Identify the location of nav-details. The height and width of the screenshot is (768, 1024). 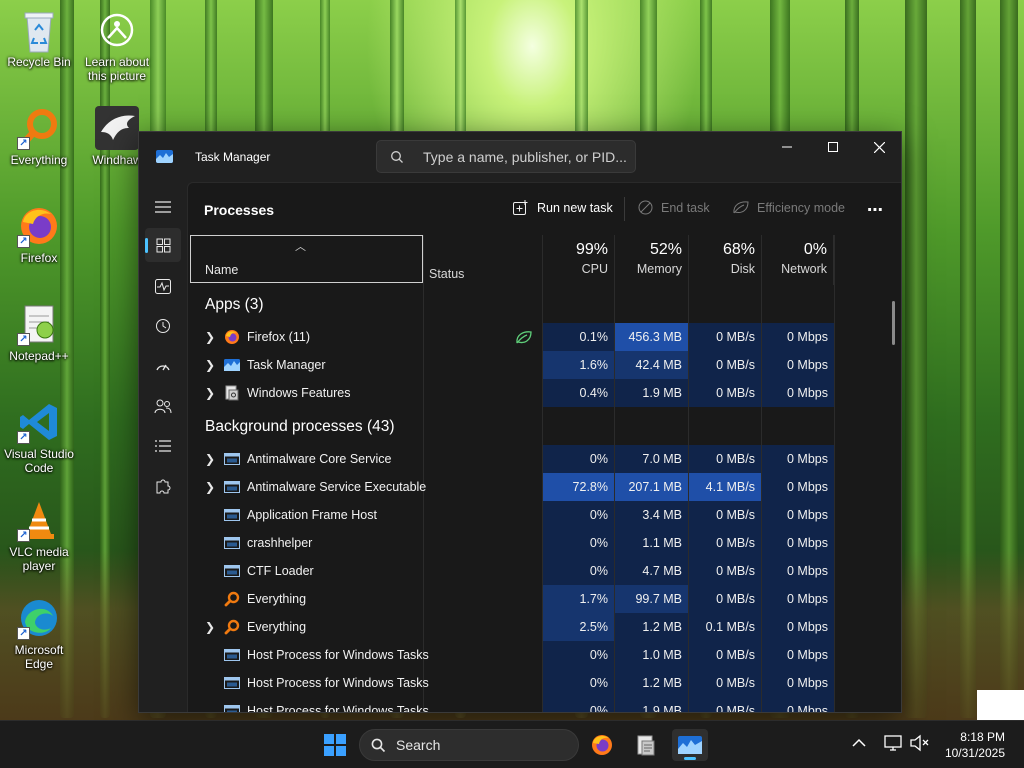
(163, 446).